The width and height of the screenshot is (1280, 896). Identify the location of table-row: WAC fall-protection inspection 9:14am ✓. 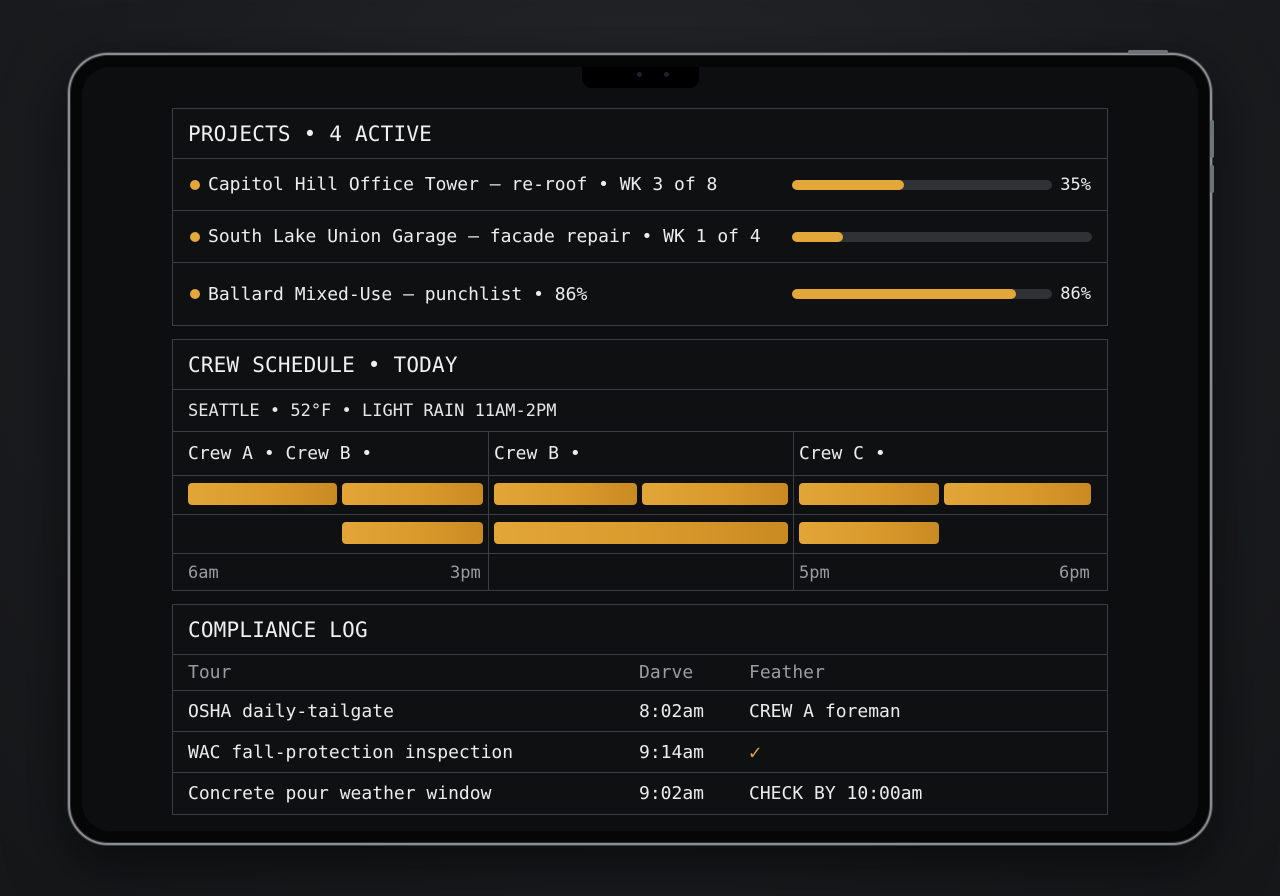
(640, 752).